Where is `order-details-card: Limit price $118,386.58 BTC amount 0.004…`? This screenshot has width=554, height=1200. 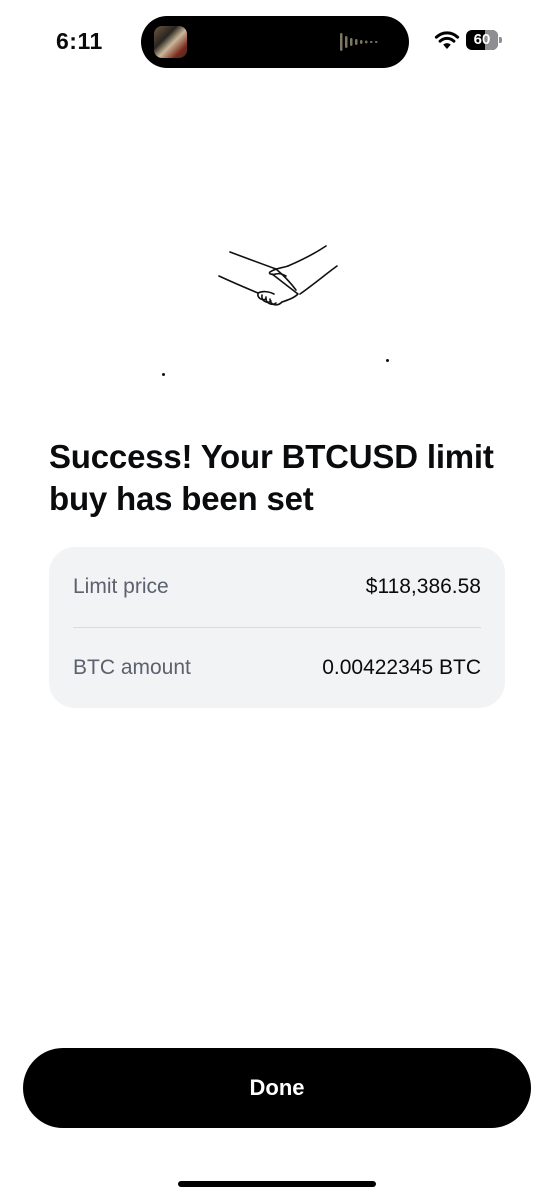 order-details-card: Limit price $118,386.58 BTC amount 0.004… is located at coordinates (277, 627).